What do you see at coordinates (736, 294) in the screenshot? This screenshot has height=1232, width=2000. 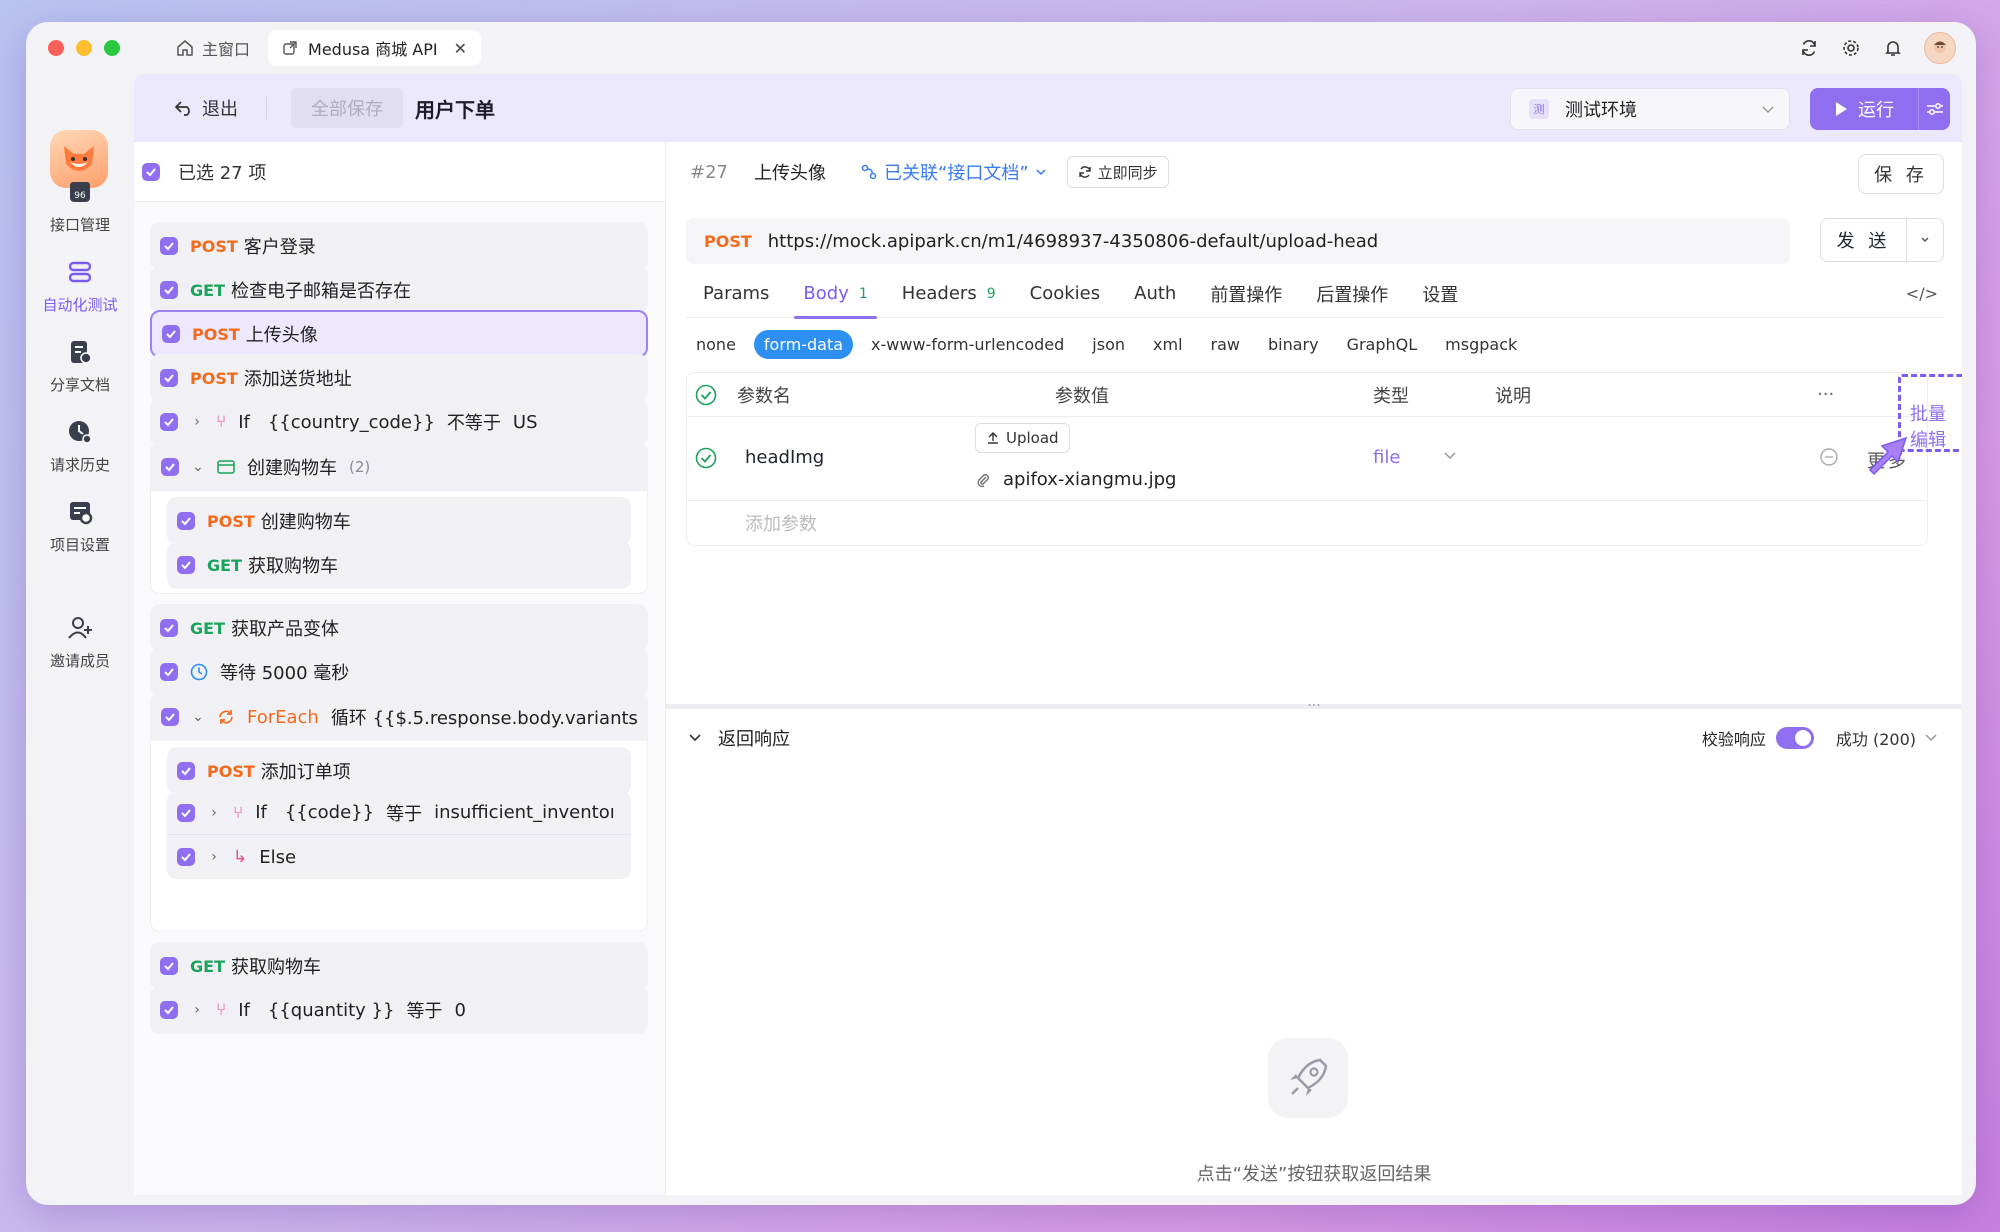 I see `tab-params: Params` at bounding box center [736, 294].